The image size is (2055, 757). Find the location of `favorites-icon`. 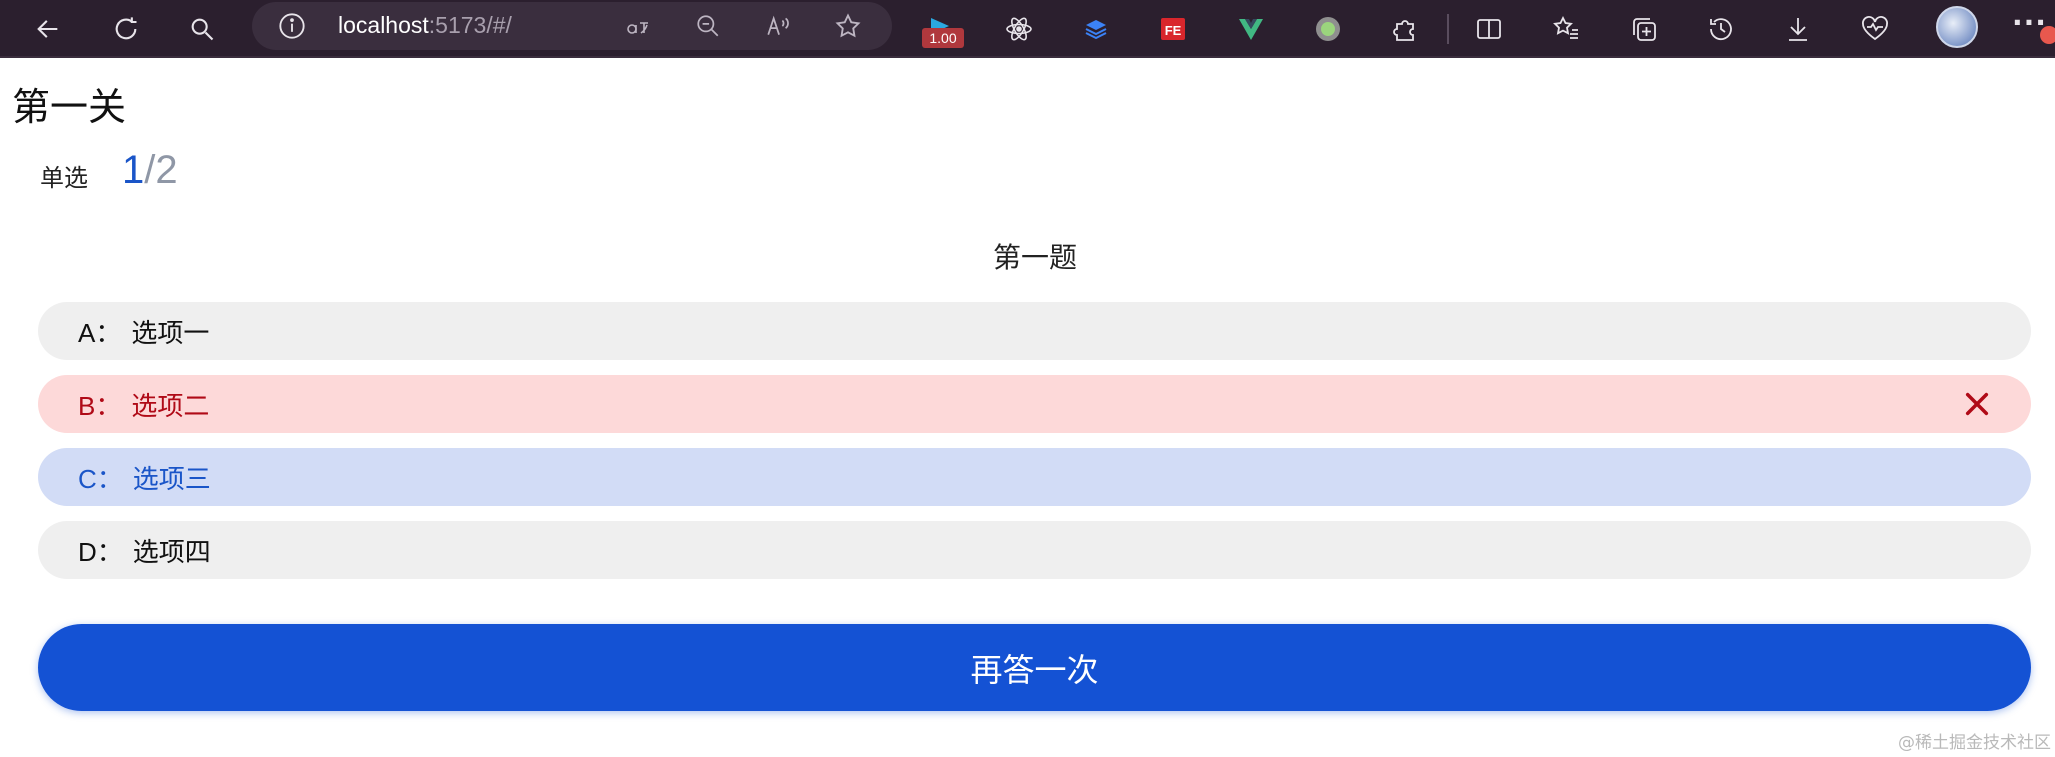

favorites-icon is located at coordinates (1566, 29).